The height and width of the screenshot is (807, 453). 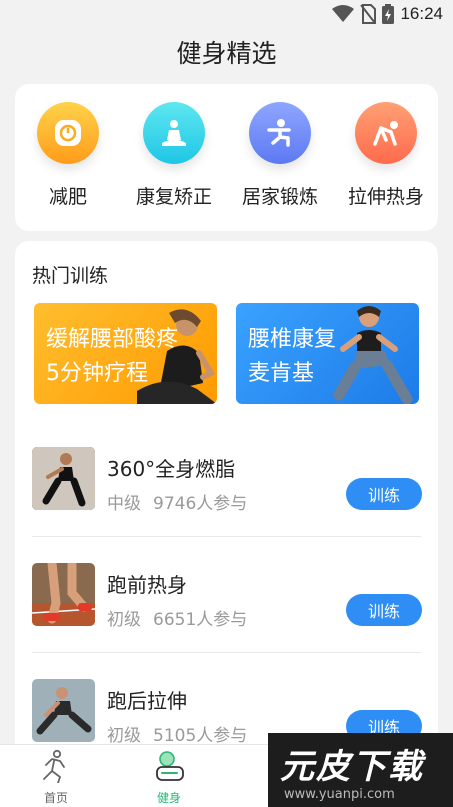 What do you see at coordinates (170, 766) in the screenshot?
I see `fitness-icon` at bounding box center [170, 766].